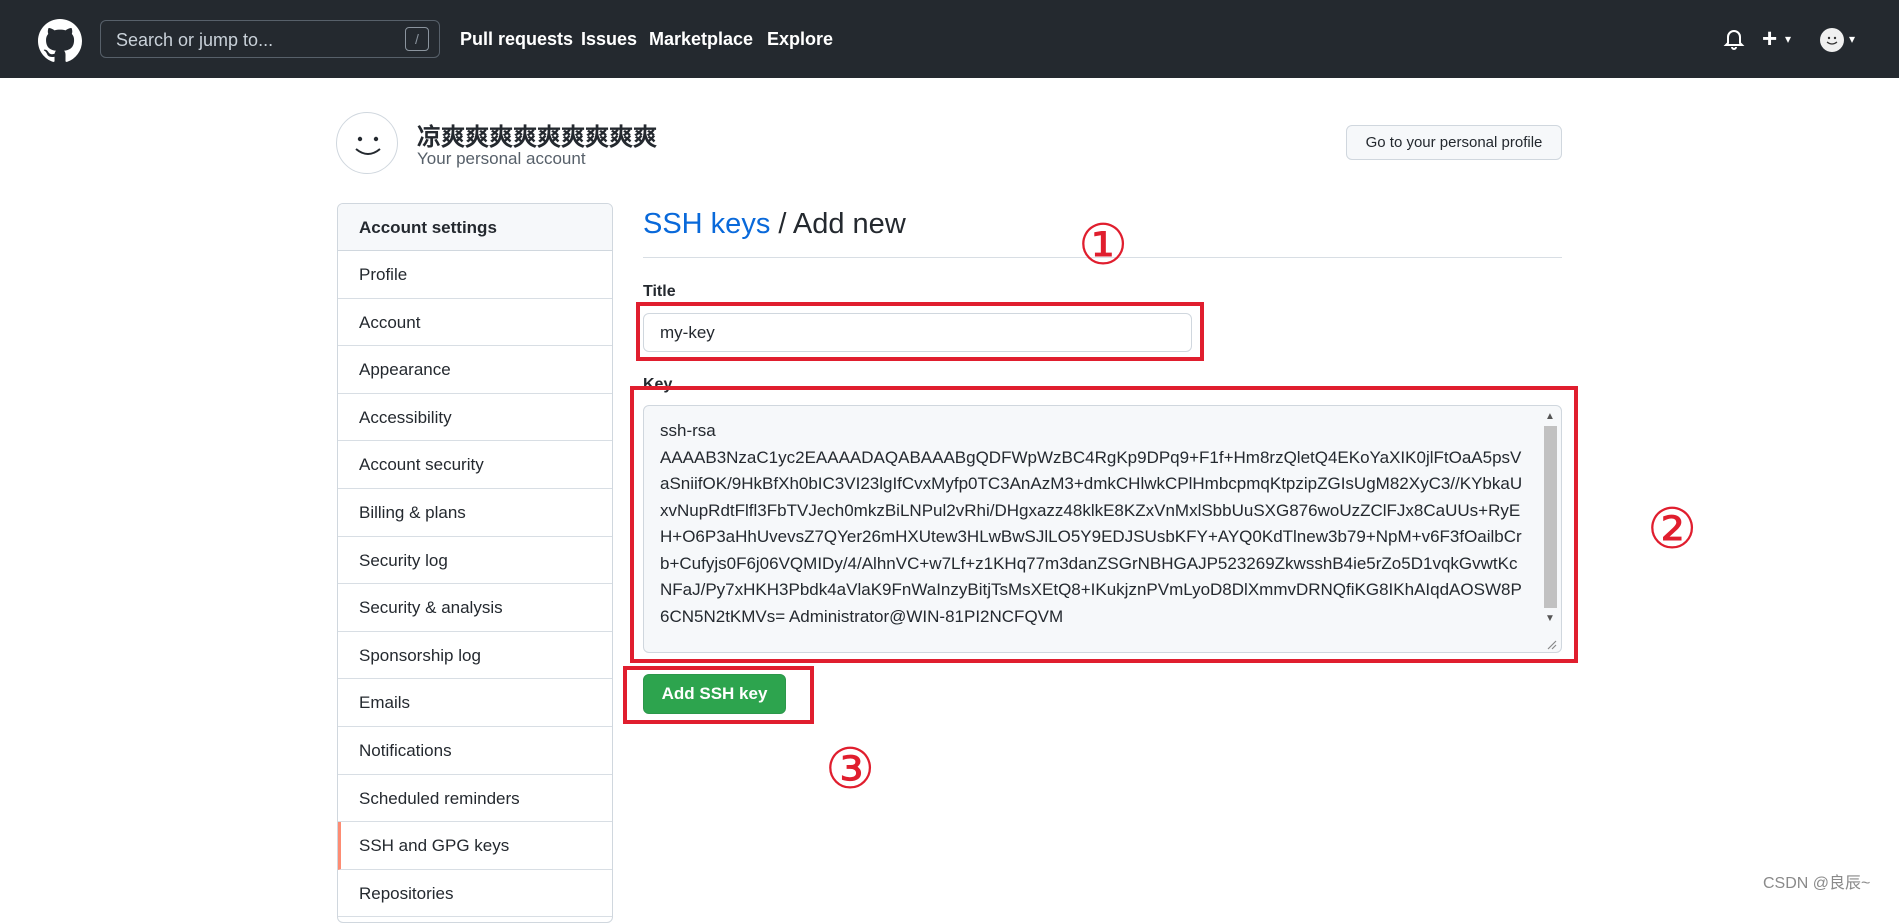 The width and height of the screenshot is (1899, 923). I want to click on annotation-number-3: ③, so click(850, 769).